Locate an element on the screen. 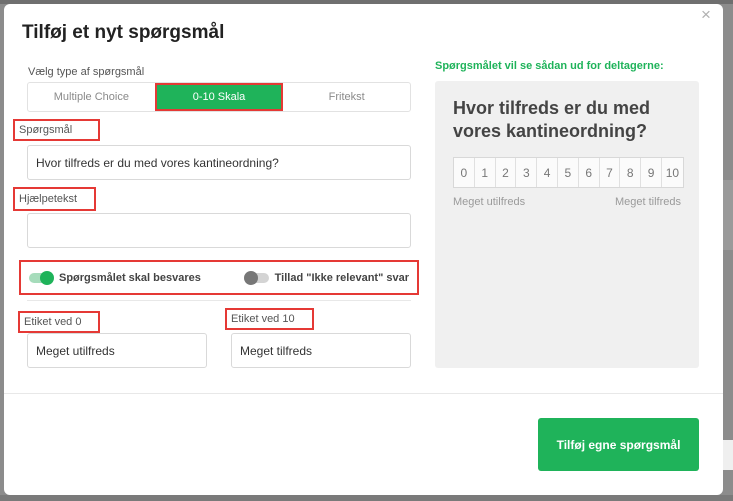  preview-scale: 0 1 2 3 4 5 6 7 8 9 10 is located at coordinates (568, 172).